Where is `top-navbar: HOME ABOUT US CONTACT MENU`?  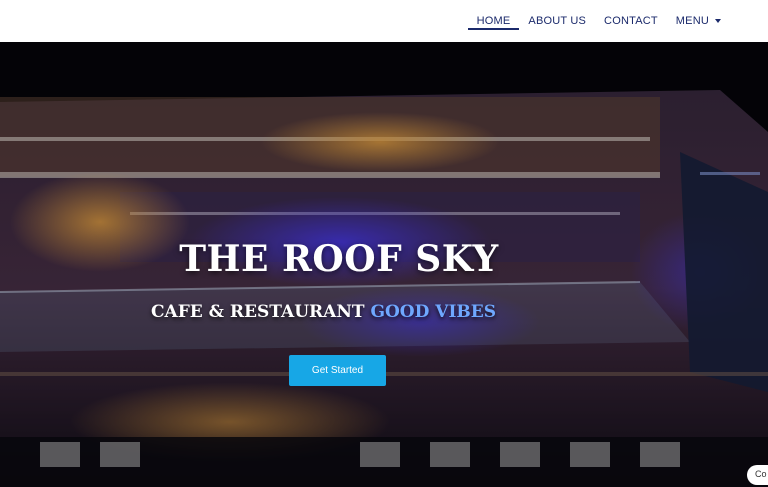 top-navbar: HOME ABOUT US CONTACT MENU is located at coordinates (384, 21).